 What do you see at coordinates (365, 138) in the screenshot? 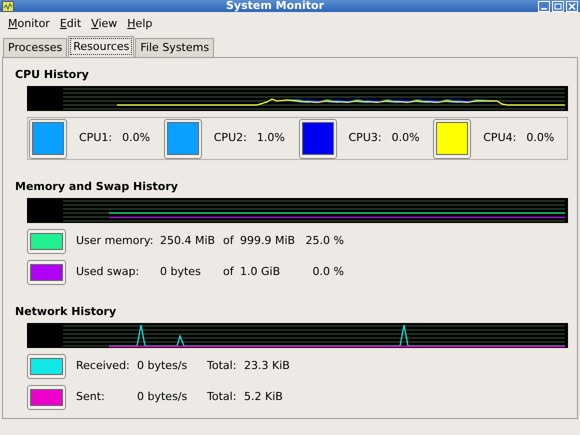
I see `cpu-label: CPU3:` at bounding box center [365, 138].